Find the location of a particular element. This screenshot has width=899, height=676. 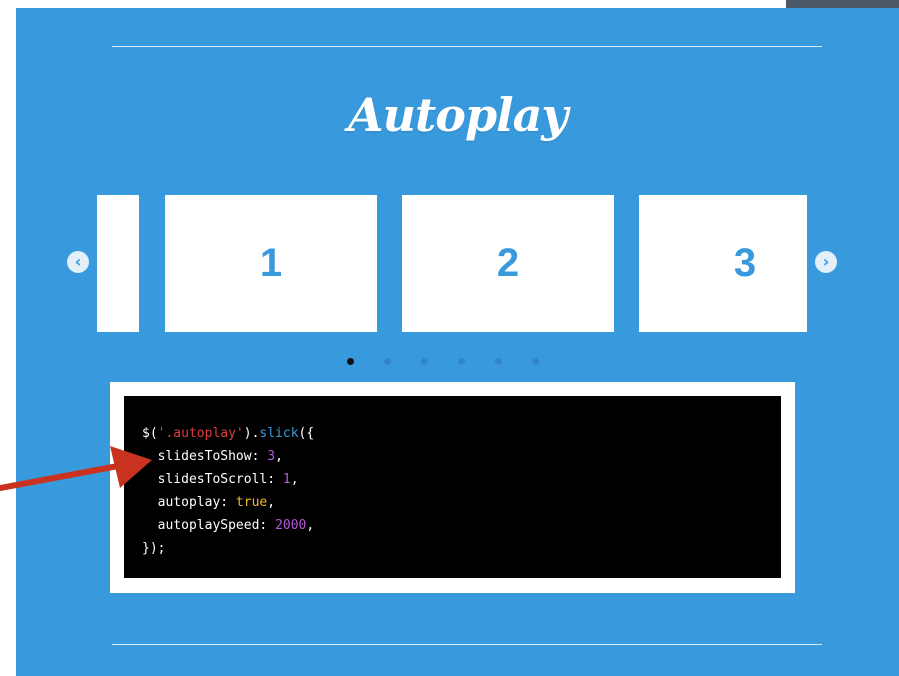

top-divider is located at coordinates (467, 46).